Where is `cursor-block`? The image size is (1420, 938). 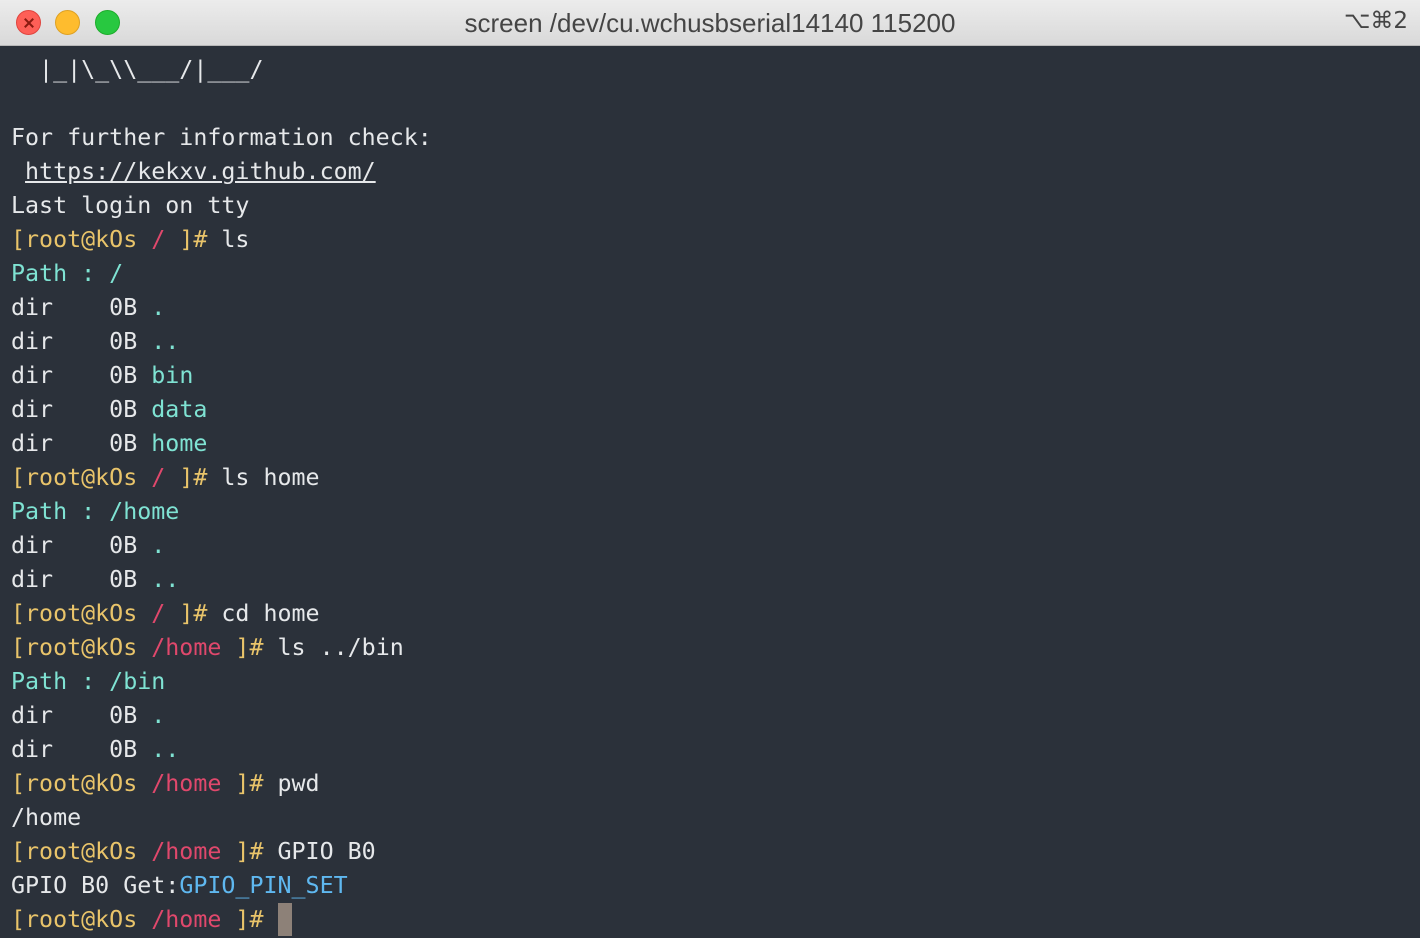 cursor-block is located at coordinates (284, 919).